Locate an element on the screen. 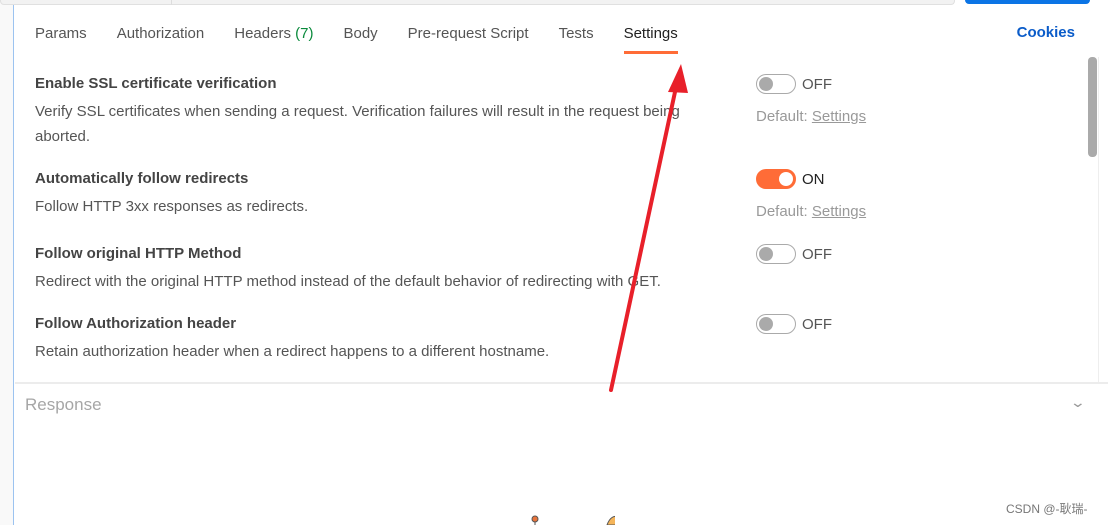 The width and height of the screenshot is (1108, 525). watermark: CSDN @-耿瑞- is located at coordinates (1047, 509).